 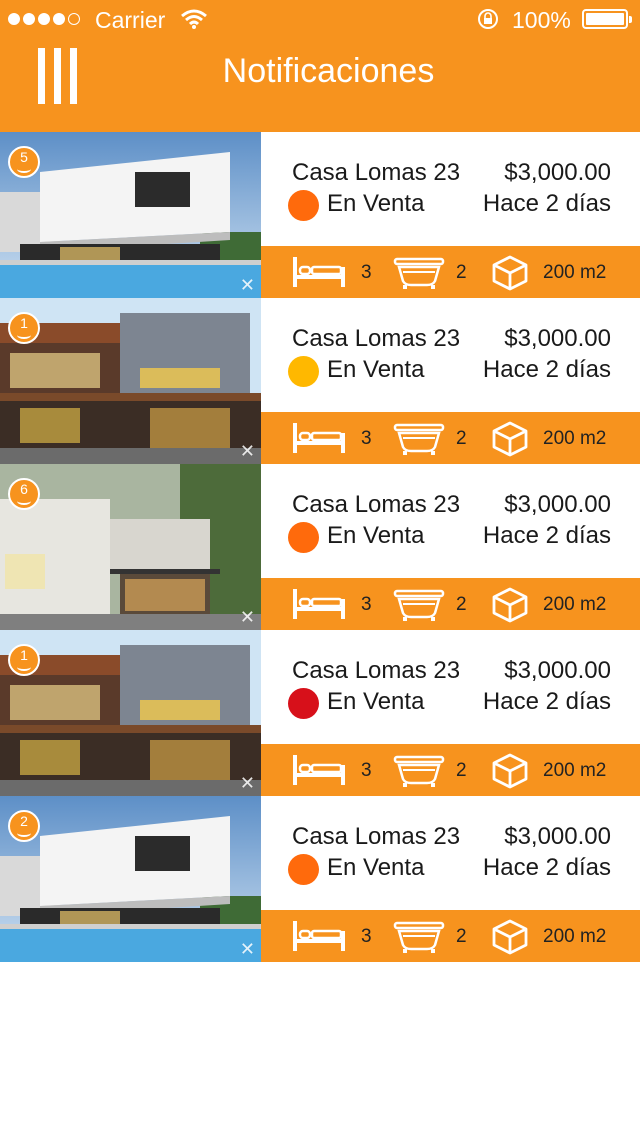 I want to click on page-title: Notificaciones, so click(x=328, y=71).